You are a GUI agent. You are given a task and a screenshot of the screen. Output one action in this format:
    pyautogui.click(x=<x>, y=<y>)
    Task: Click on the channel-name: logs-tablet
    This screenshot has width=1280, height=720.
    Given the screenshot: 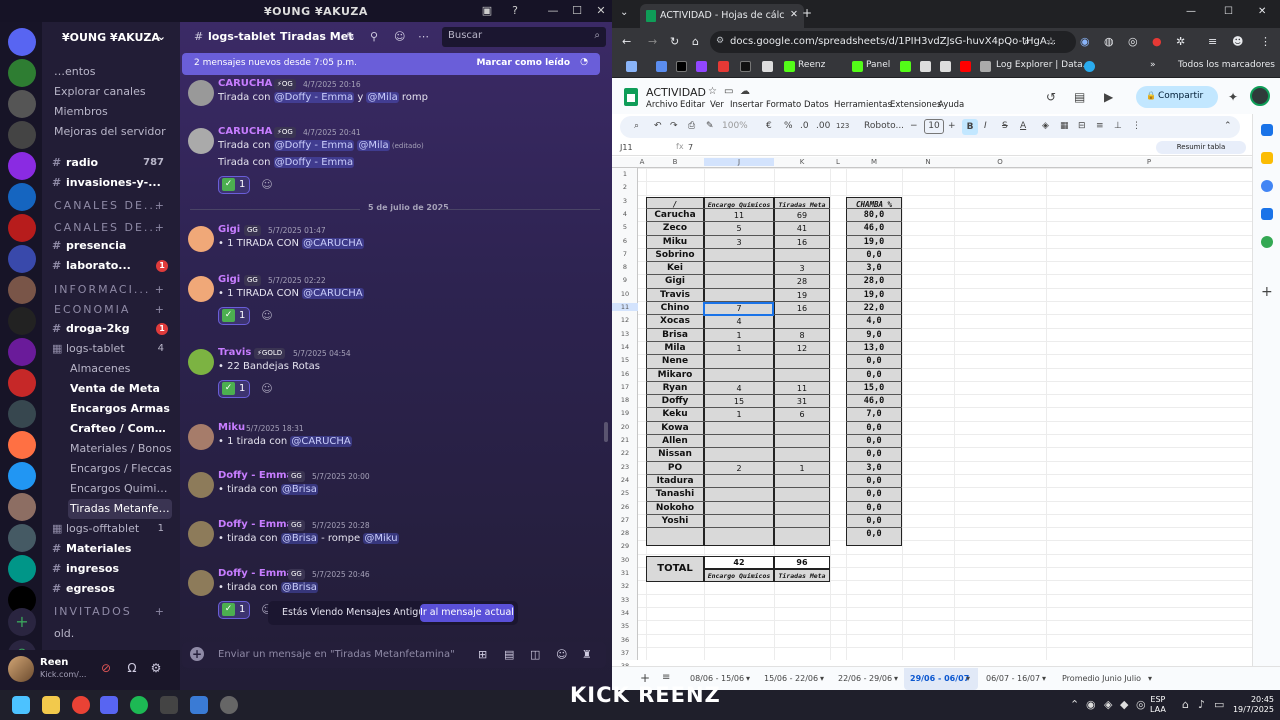 What is the action you would take?
    pyautogui.click(x=241, y=36)
    